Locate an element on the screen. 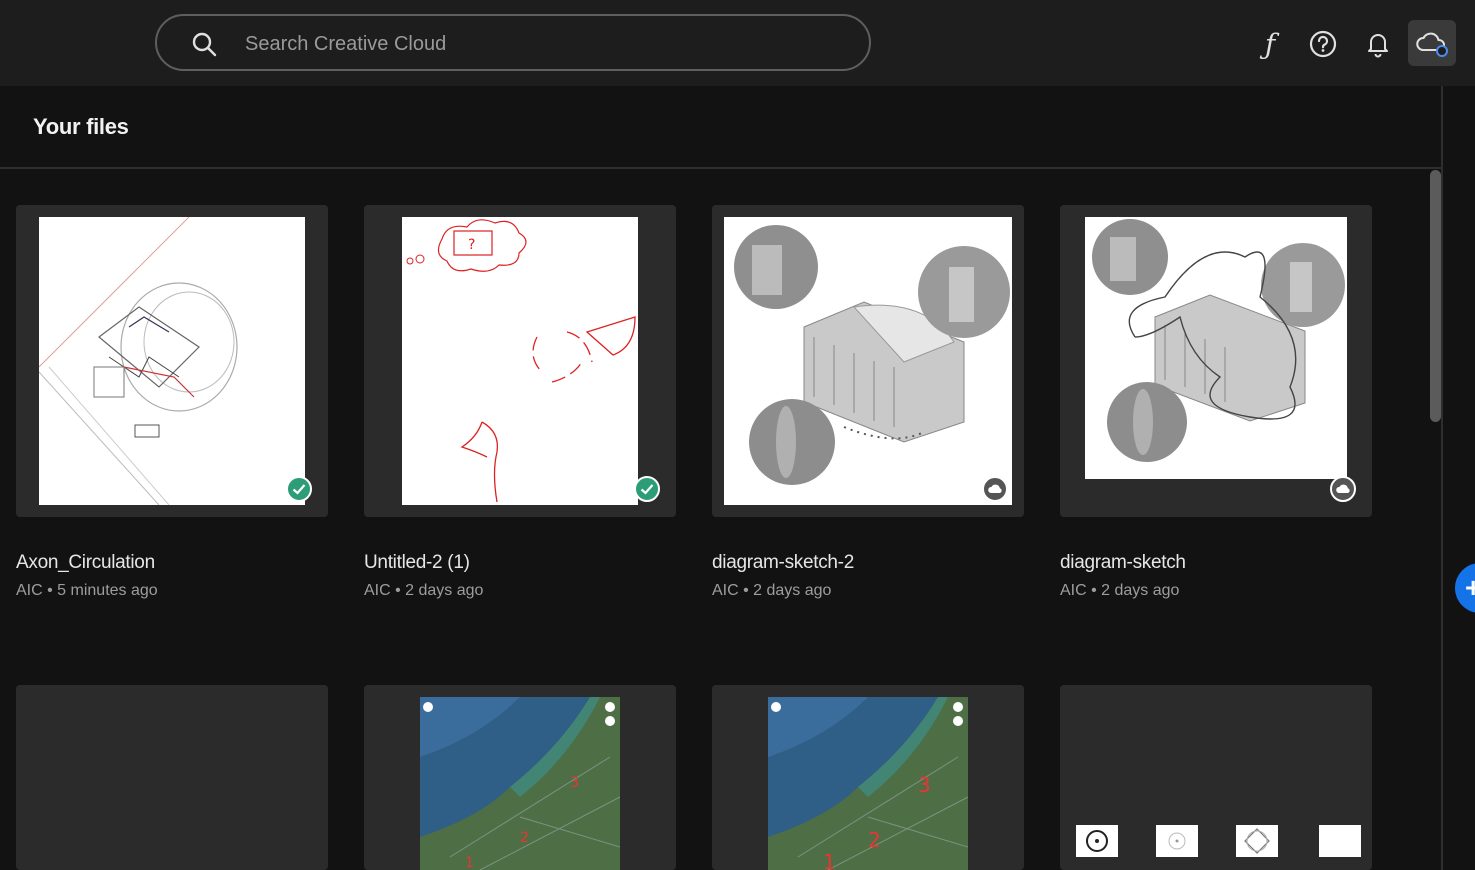 The height and width of the screenshot is (870, 1475). help-icon is located at coordinates (1323, 44).